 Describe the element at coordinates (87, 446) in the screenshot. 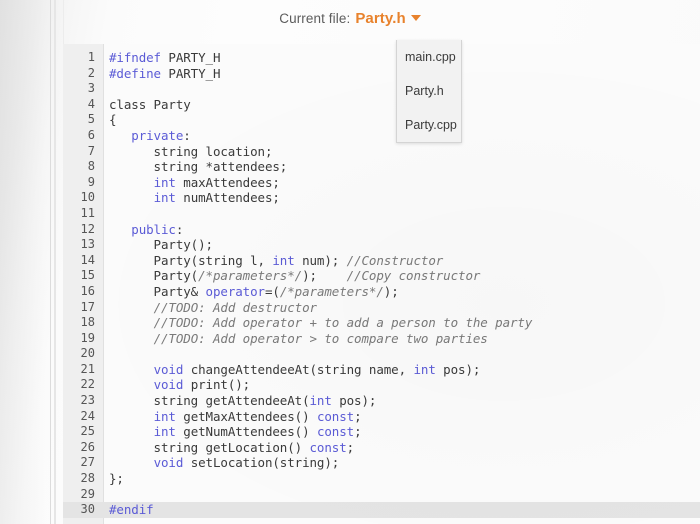

I see `line-number: 26` at that location.